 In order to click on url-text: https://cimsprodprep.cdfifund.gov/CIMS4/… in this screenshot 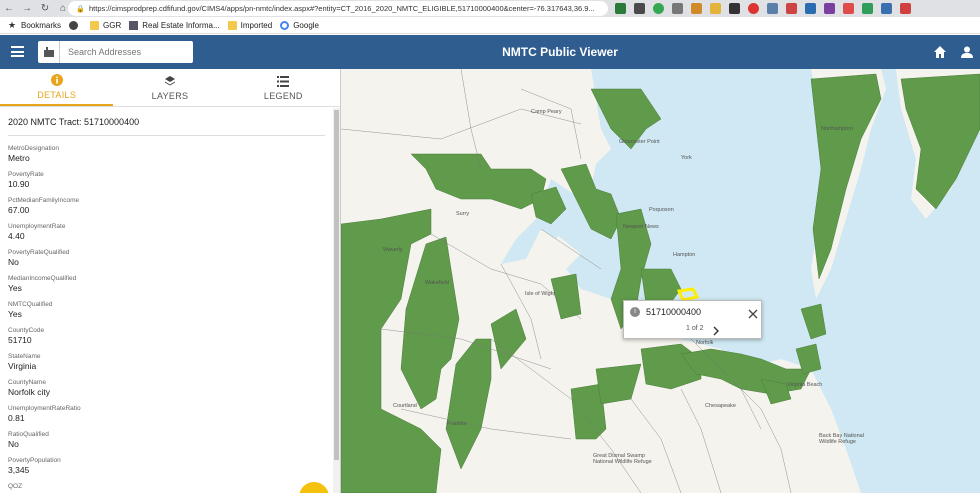, I will do `click(342, 8)`.